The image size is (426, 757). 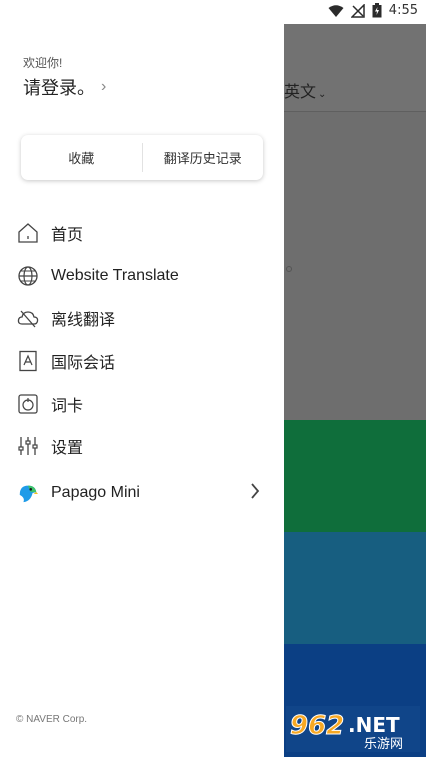 What do you see at coordinates (59, 88) in the screenshot?
I see `login-label: 请登录。` at bounding box center [59, 88].